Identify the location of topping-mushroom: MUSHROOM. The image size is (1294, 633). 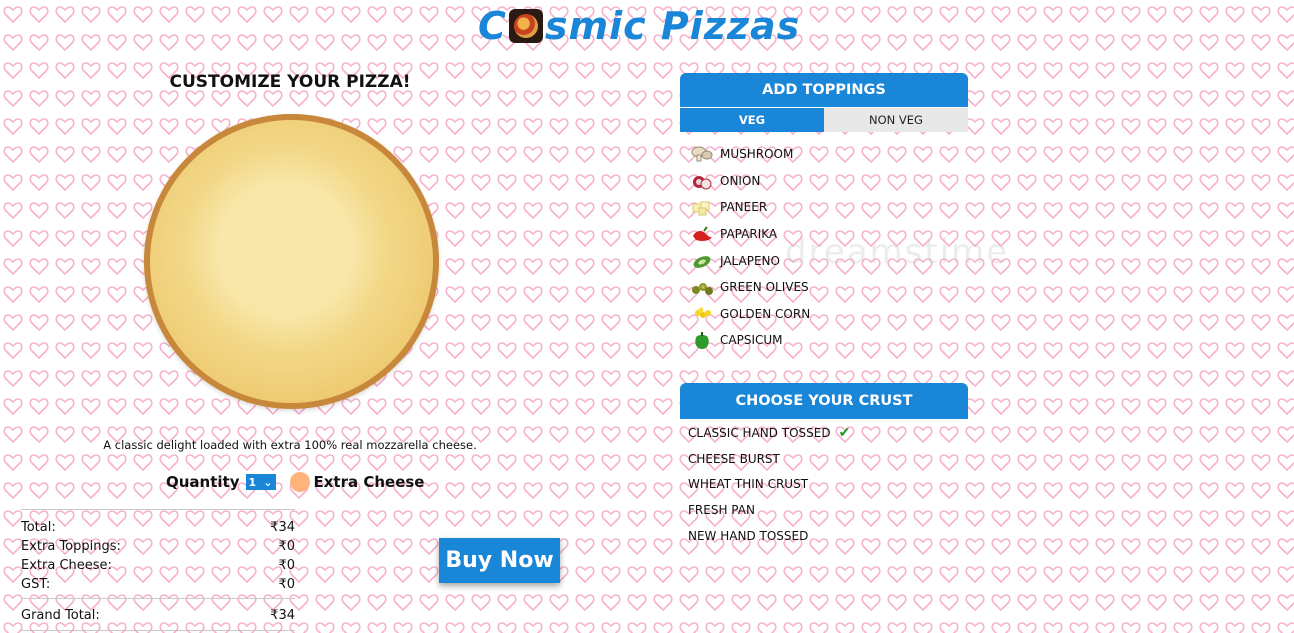
(750, 154).